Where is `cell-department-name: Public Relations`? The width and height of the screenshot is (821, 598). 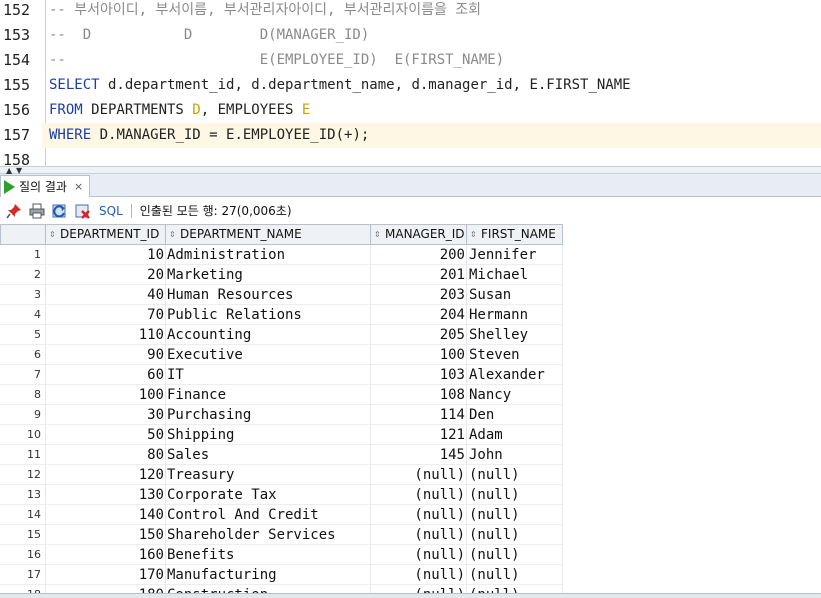
cell-department-name: Public Relations is located at coordinates (268, 315).